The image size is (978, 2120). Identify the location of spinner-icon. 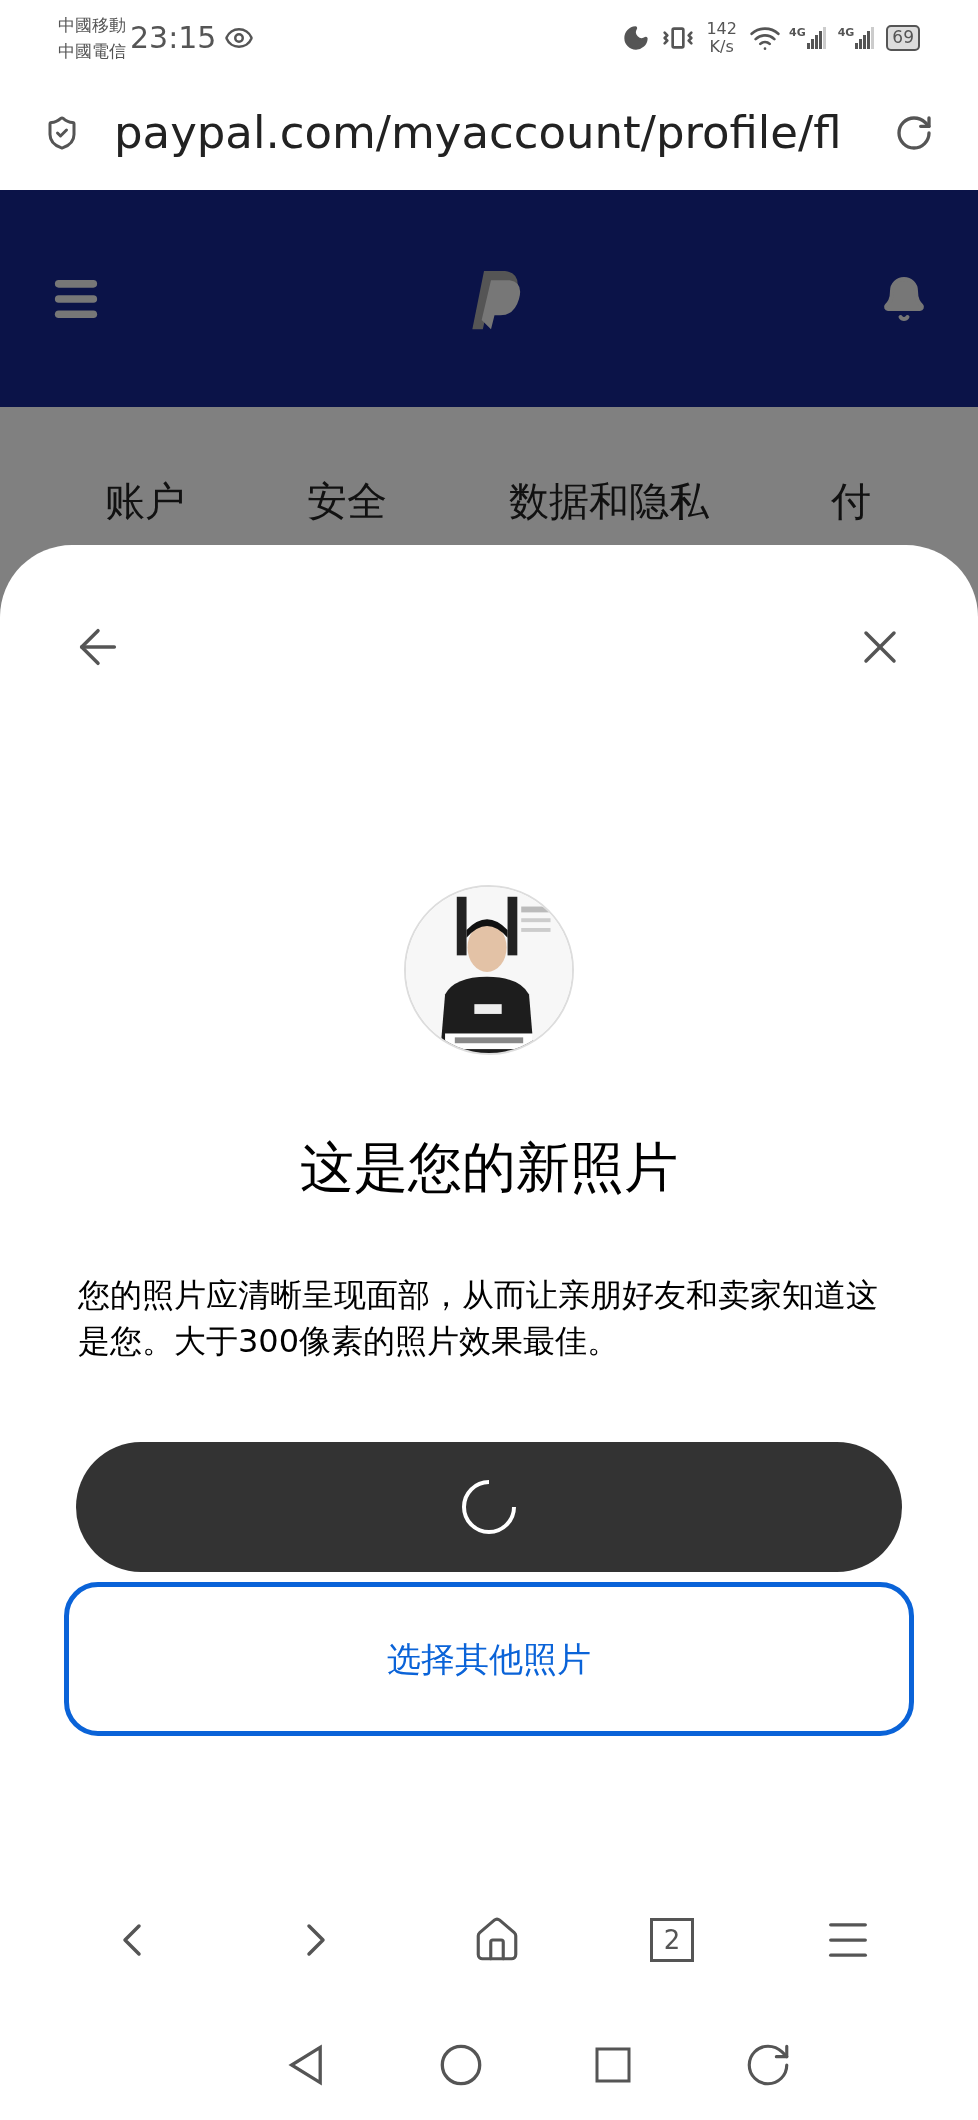
(489, 1507).